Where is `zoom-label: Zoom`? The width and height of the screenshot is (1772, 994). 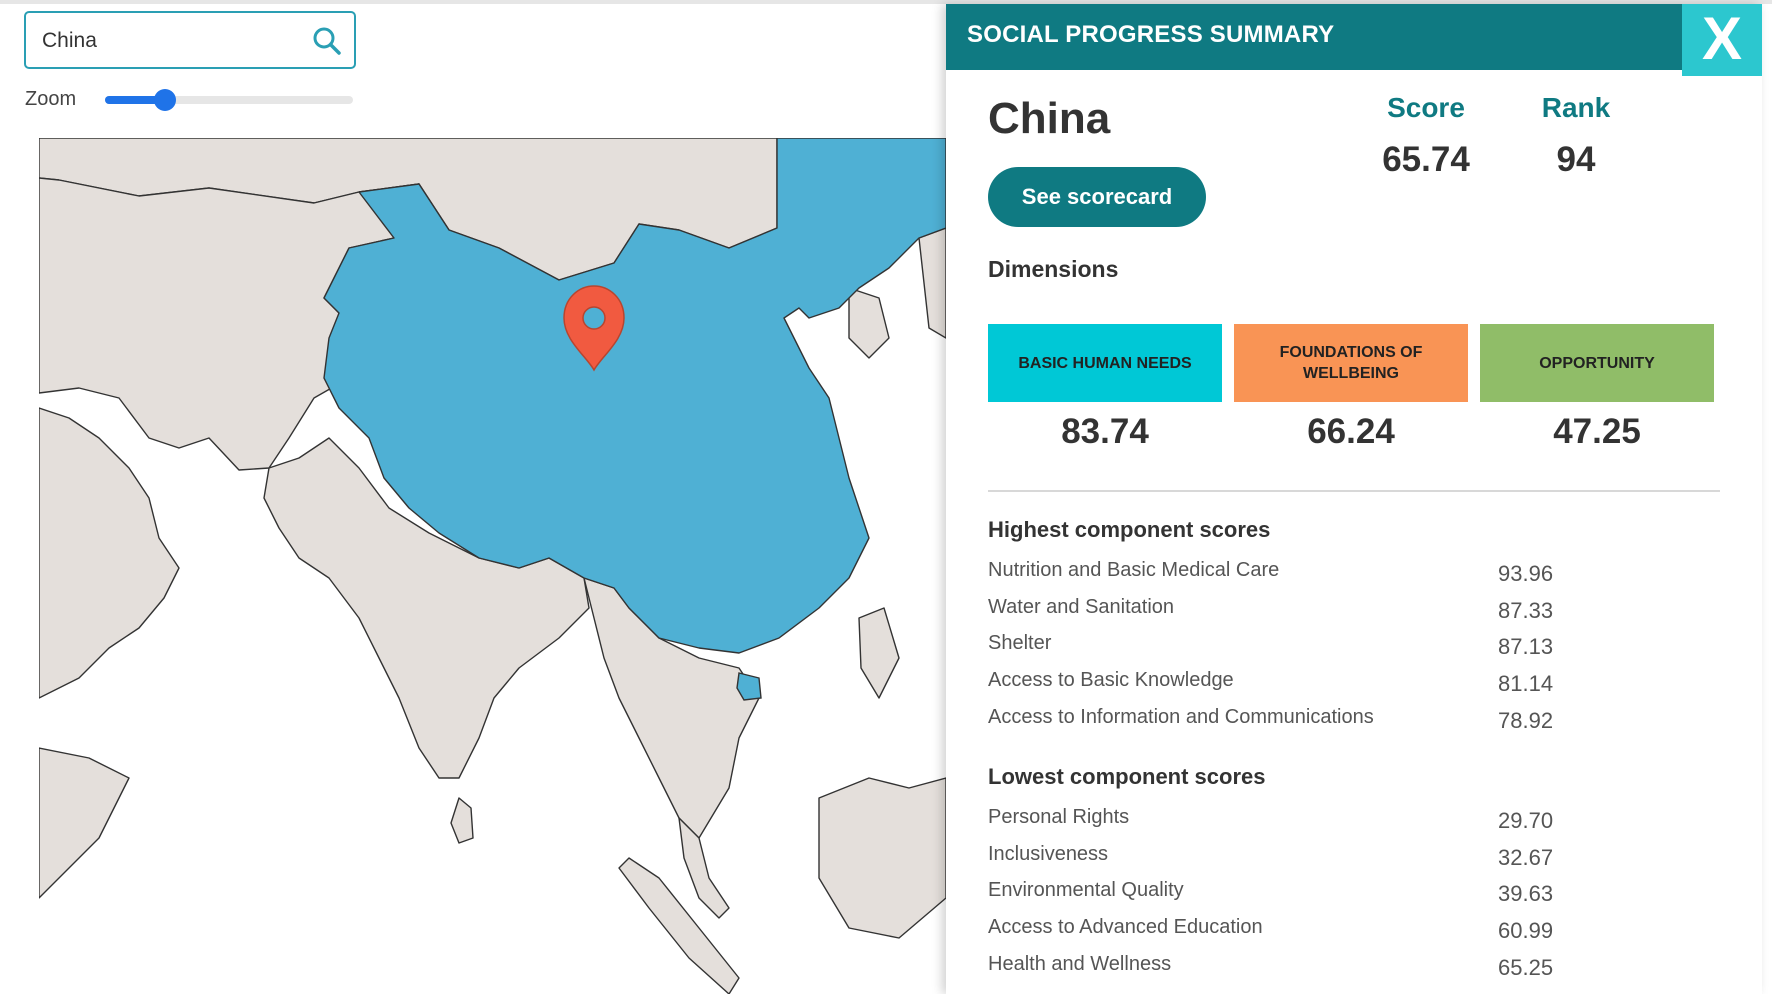
zoom-label: Zoom is located at coordinates (51, 99).